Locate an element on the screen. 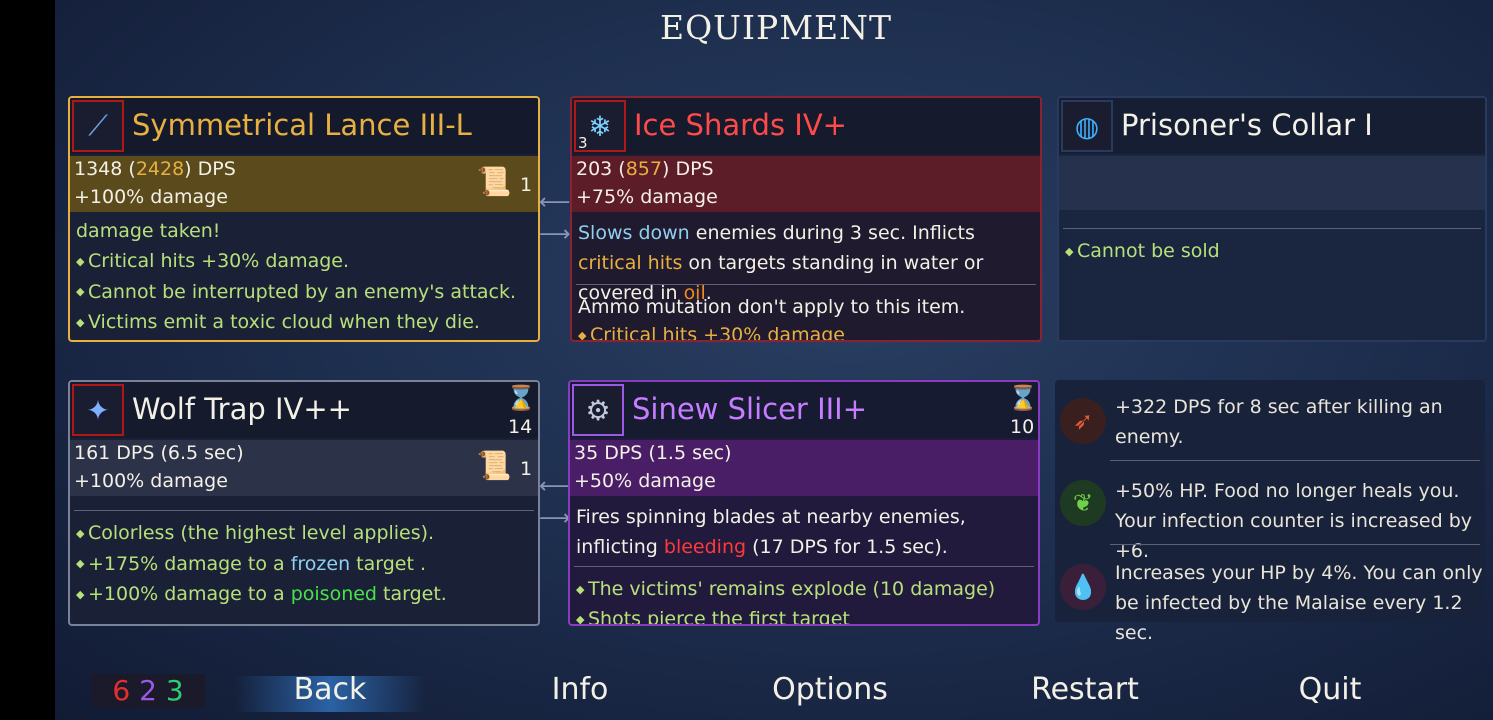  dps-band: 161 DPS (6.5 sec) +100% damage is located at coordinates (304, 468).